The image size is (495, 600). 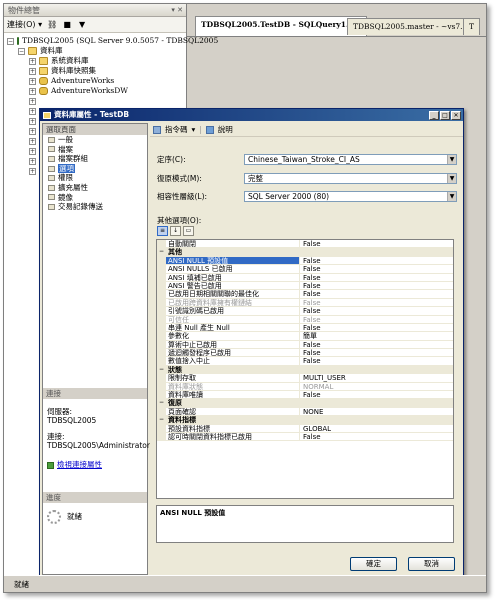 I want to click on property-row: ANSI NULLS 已啟用 False, so click(x=305, y=269).